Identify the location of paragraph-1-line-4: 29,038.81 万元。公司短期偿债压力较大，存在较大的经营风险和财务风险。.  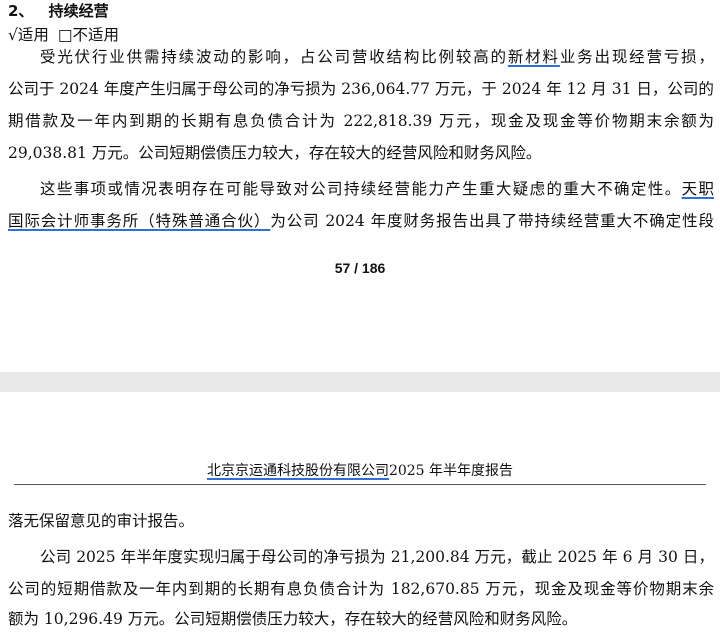
(275, 153).